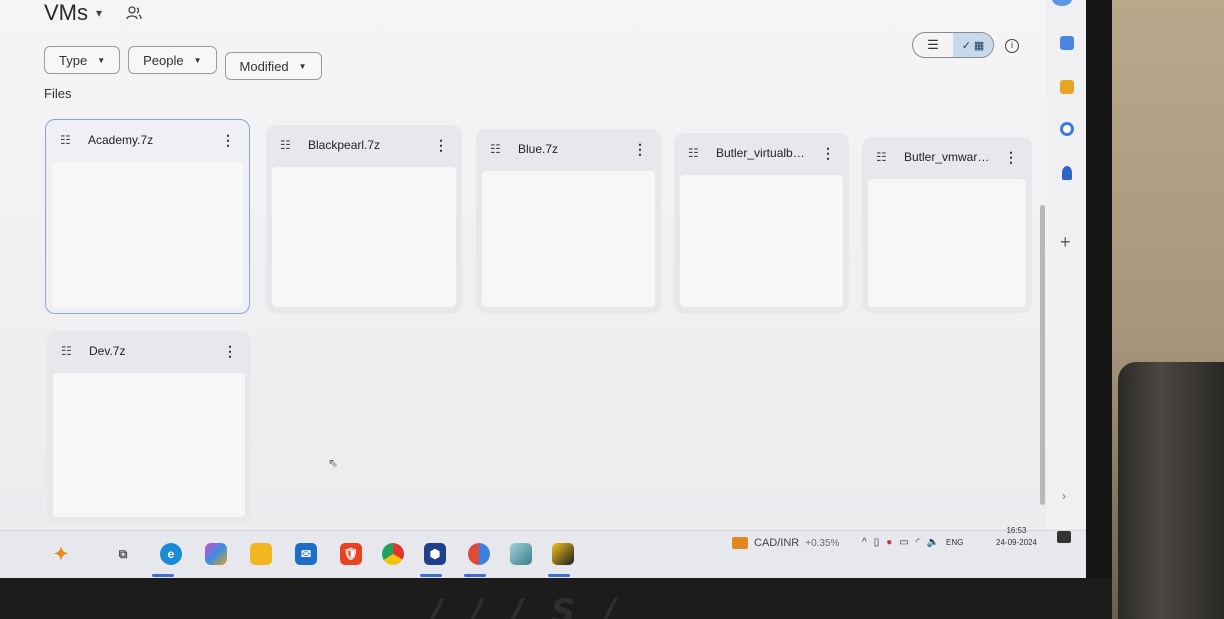 Image resolution: width=1224 pixels, height=619 pixels. Describe the element at coordinates (877, 542) in the screenshot. I see `tray-app-icon: ▯` at that location.